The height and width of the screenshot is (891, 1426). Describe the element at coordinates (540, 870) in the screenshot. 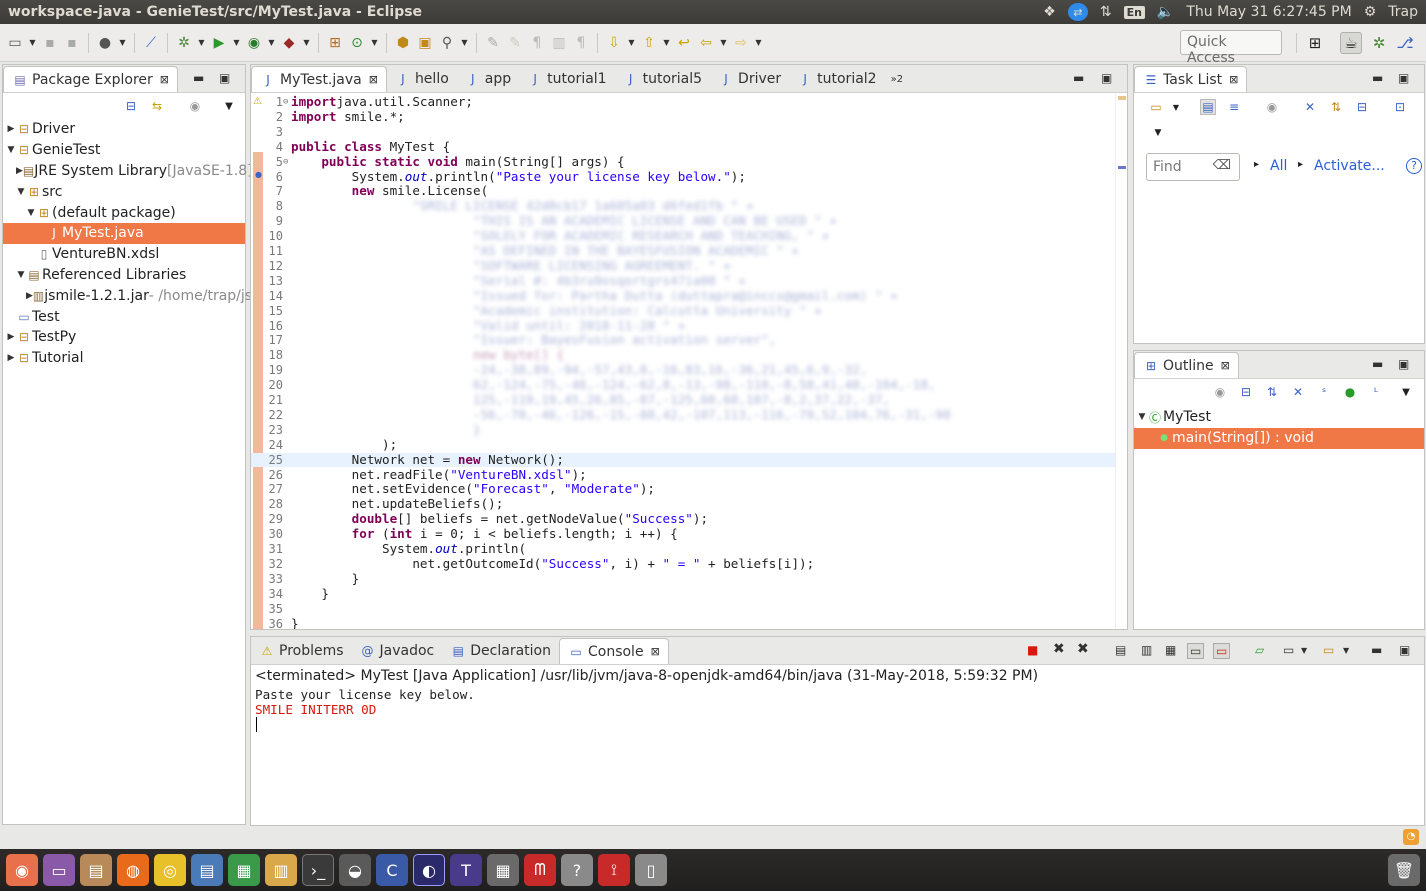

I see `mendeley-icon: ᗰ` at that location.